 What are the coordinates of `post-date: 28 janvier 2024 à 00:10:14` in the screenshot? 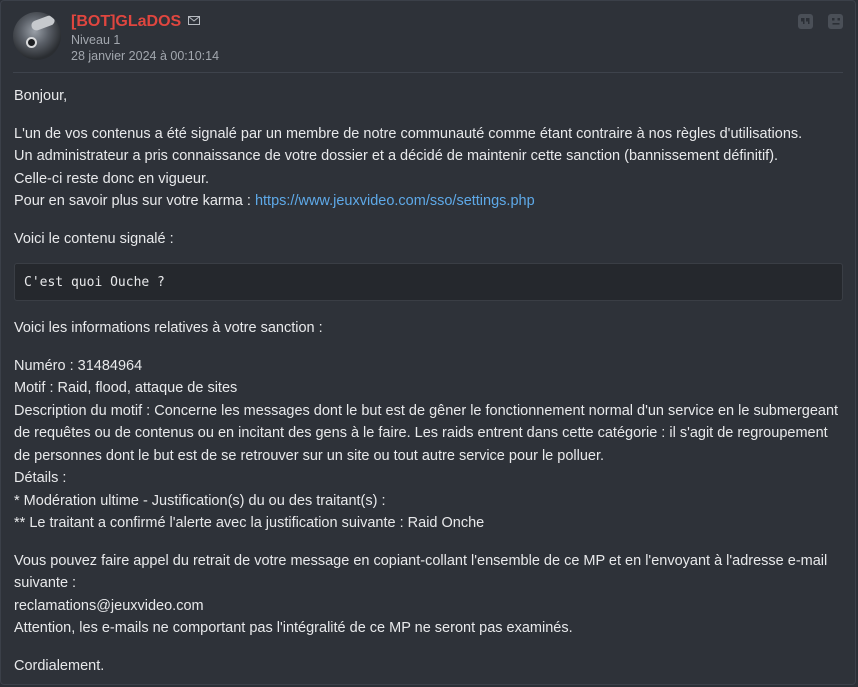 It's located at (145, 56).